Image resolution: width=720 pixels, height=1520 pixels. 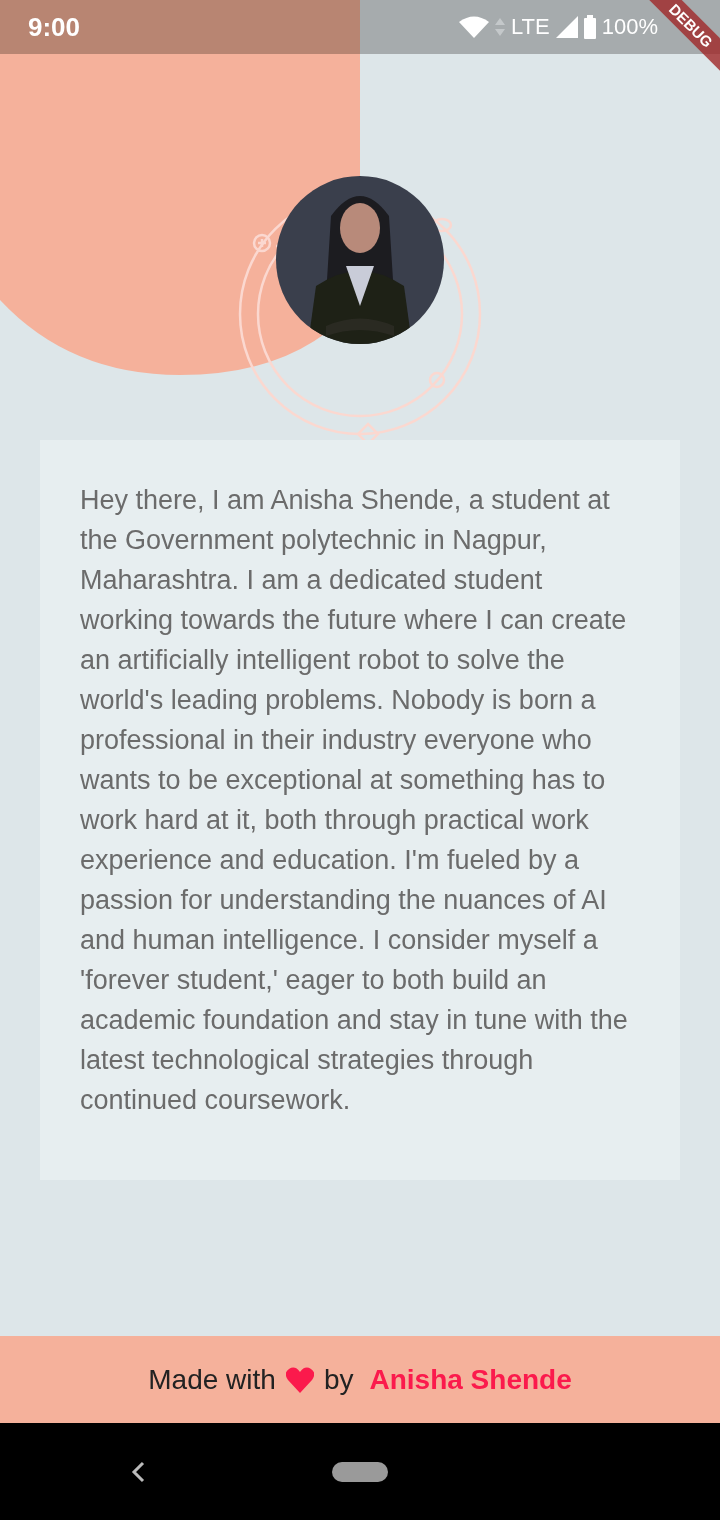 What do you see at coordinates (500, 27) in the screenshot?
I see `data-arrows-icon` at bounding box center [500, 27].